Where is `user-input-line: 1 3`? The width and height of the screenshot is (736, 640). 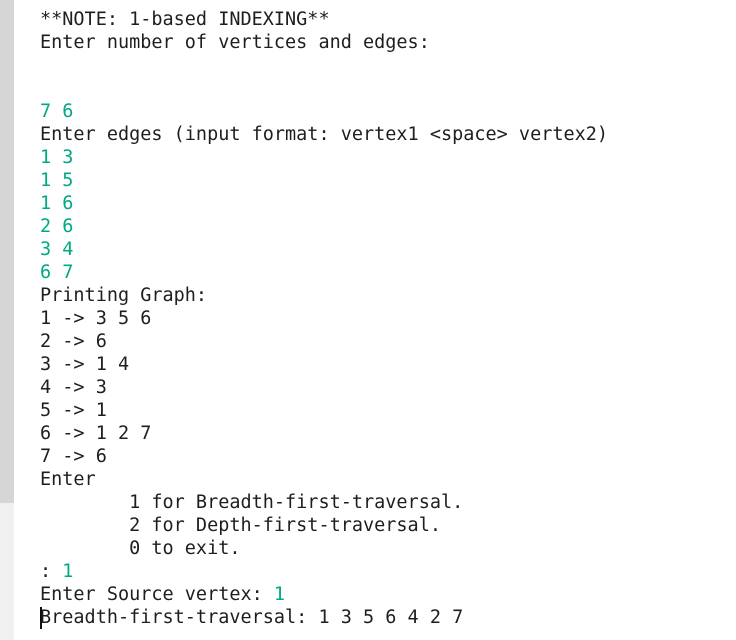 user-input-line: 1 3 is located at coordinates (57, 157).